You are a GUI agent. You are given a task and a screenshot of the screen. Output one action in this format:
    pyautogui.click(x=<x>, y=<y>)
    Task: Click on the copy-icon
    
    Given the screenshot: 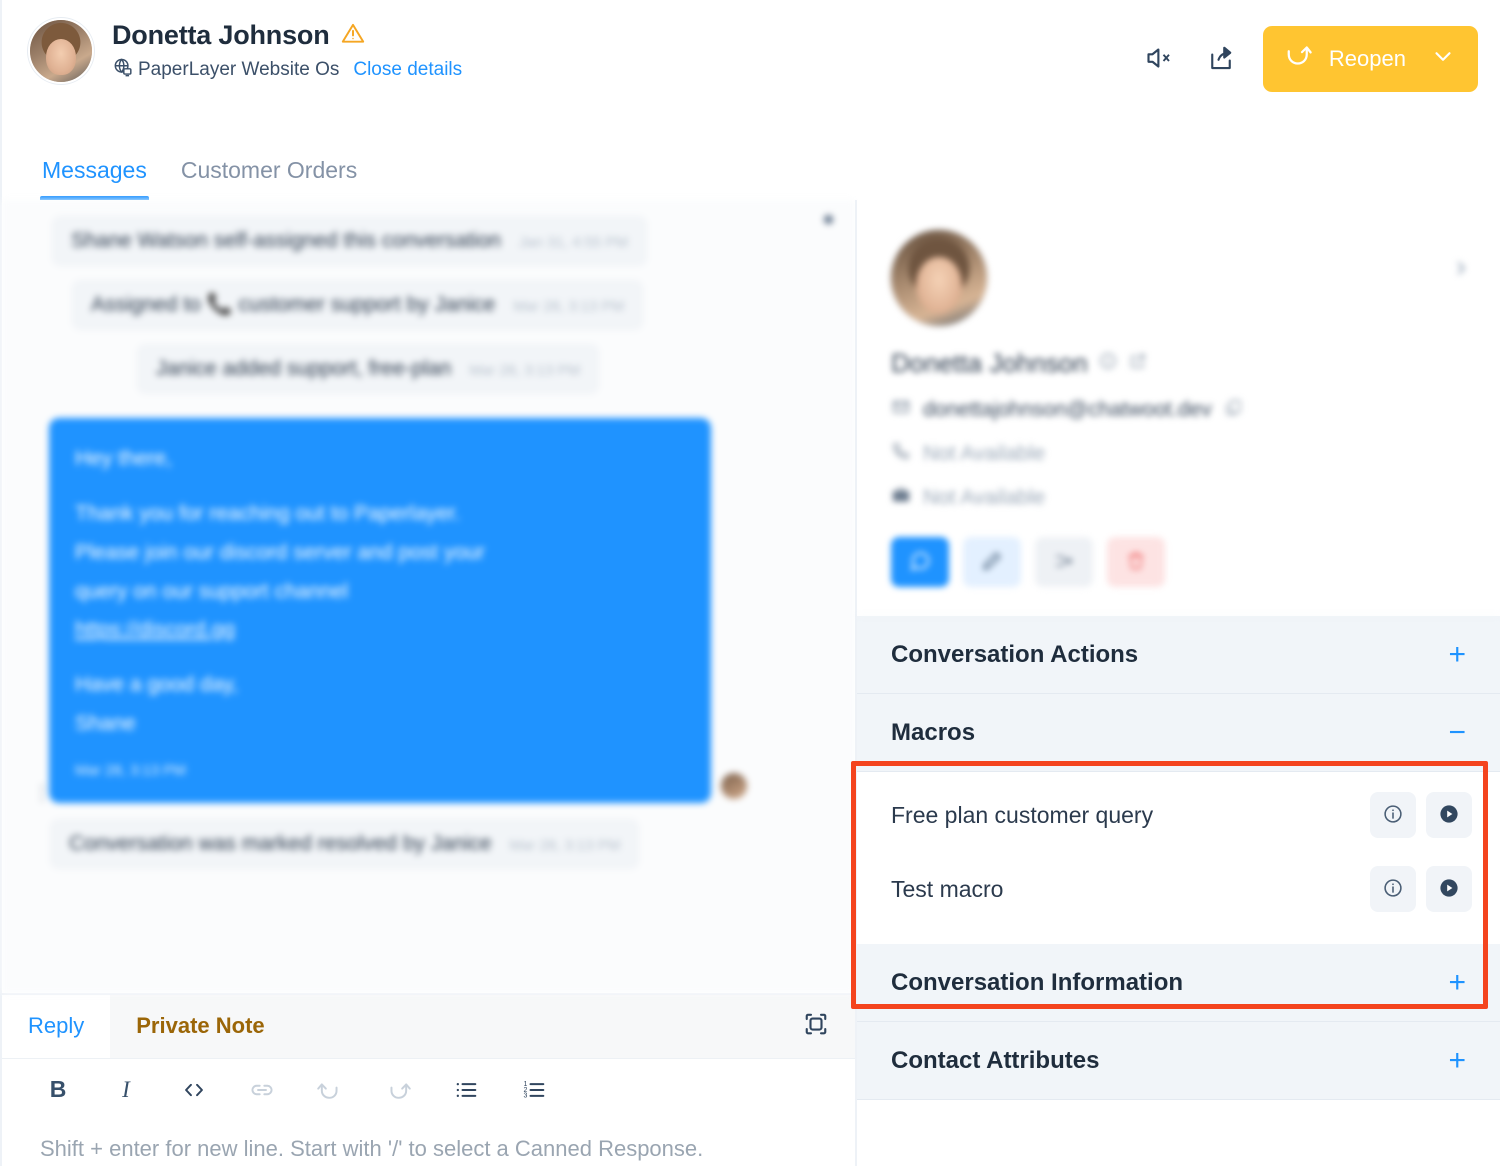 What is the action you would take?
    pyautogui.click(x=1233, y=410)
    